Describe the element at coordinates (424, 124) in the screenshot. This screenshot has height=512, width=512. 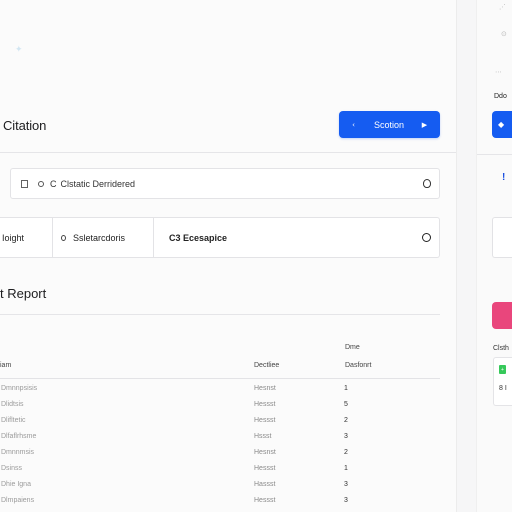
I see `play-icon: ▶` at that location.